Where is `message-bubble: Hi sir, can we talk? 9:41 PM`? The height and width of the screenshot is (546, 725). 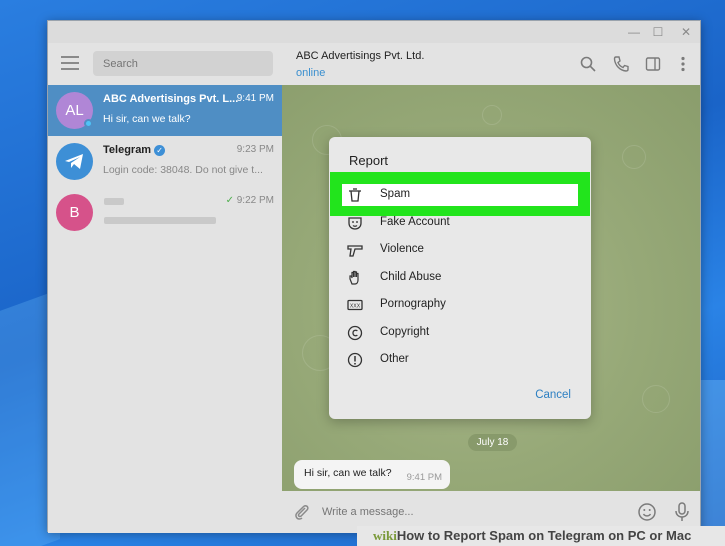
message-bubble: Hi sir, can we talk? 9:41 PM is located at coordinates (372, 474).